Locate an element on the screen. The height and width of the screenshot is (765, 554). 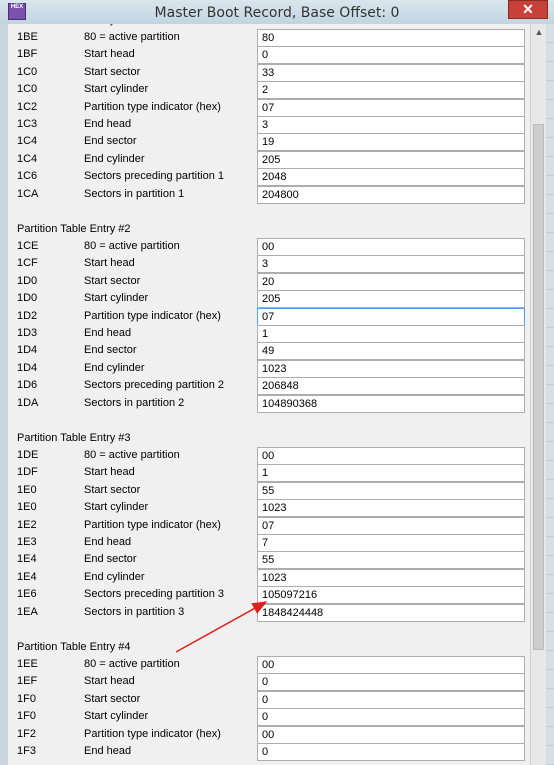
field-value-input: 206848 is located at coordinates (391, 386).